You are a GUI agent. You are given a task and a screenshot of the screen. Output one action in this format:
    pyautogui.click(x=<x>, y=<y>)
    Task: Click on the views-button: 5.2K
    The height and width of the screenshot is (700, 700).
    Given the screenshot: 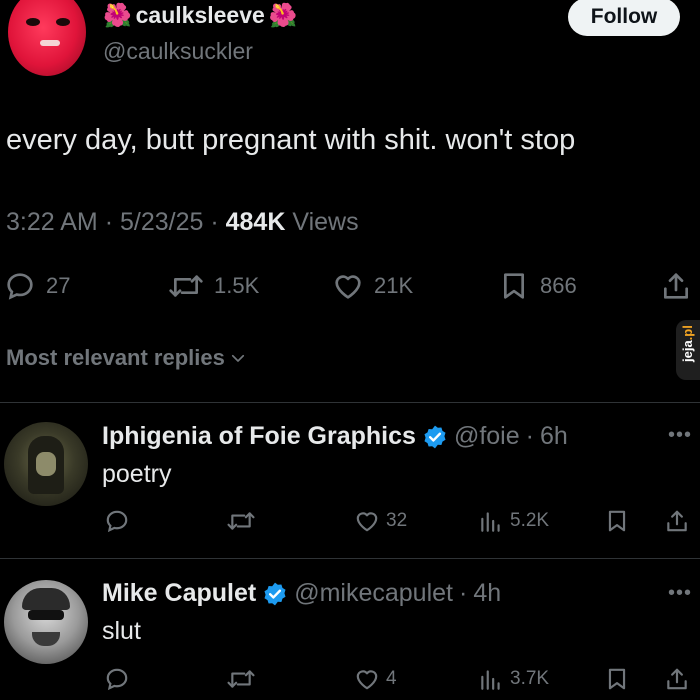 What is the action you would take?
    pyautogui.click(x=513, y=521)
    